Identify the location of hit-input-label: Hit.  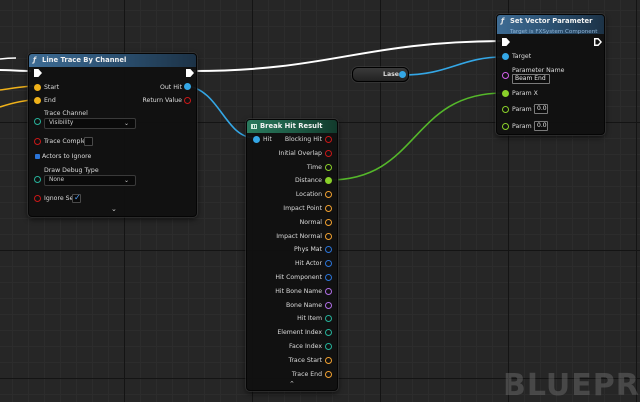
(267, 139).